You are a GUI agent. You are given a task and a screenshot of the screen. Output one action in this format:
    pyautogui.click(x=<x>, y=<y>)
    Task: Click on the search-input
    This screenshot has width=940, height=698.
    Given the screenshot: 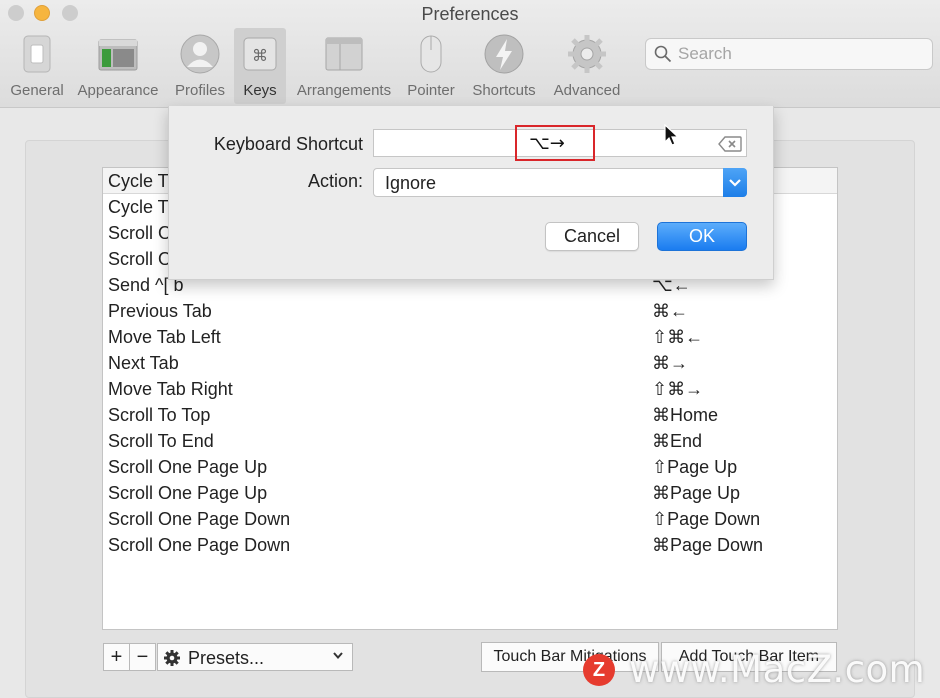 What is the action you would take?
    pyautogui.click(x=802, y=54)
    